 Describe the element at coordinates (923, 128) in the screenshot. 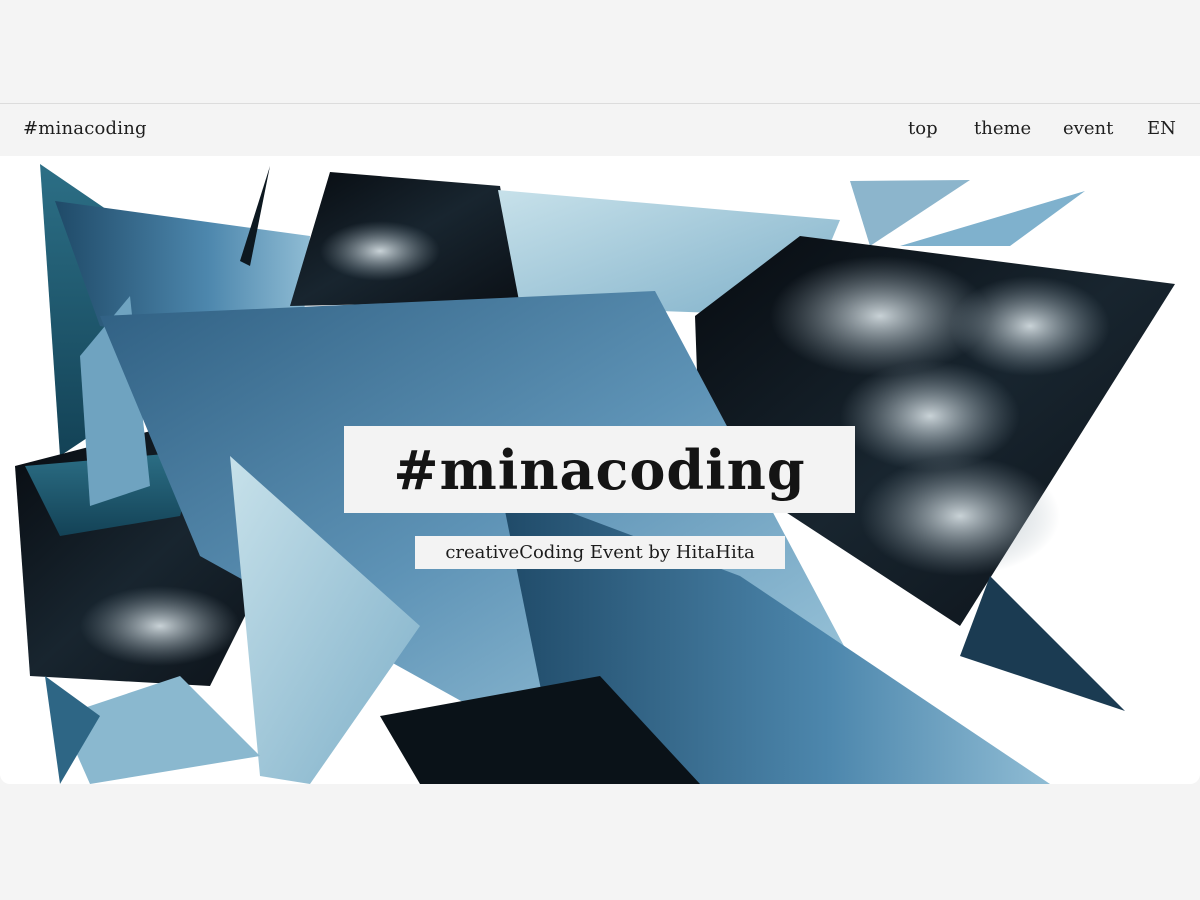

I see `nav-link-top: top` at that location.